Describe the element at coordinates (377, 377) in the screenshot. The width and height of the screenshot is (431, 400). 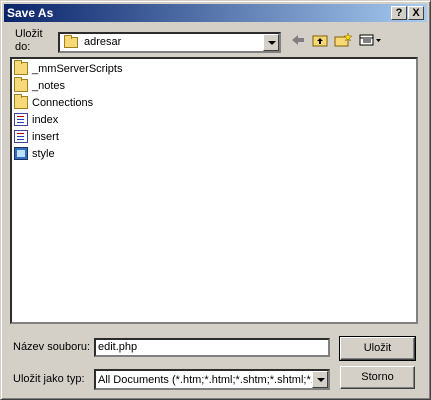
I see `cancel-button: Storno` at that location.